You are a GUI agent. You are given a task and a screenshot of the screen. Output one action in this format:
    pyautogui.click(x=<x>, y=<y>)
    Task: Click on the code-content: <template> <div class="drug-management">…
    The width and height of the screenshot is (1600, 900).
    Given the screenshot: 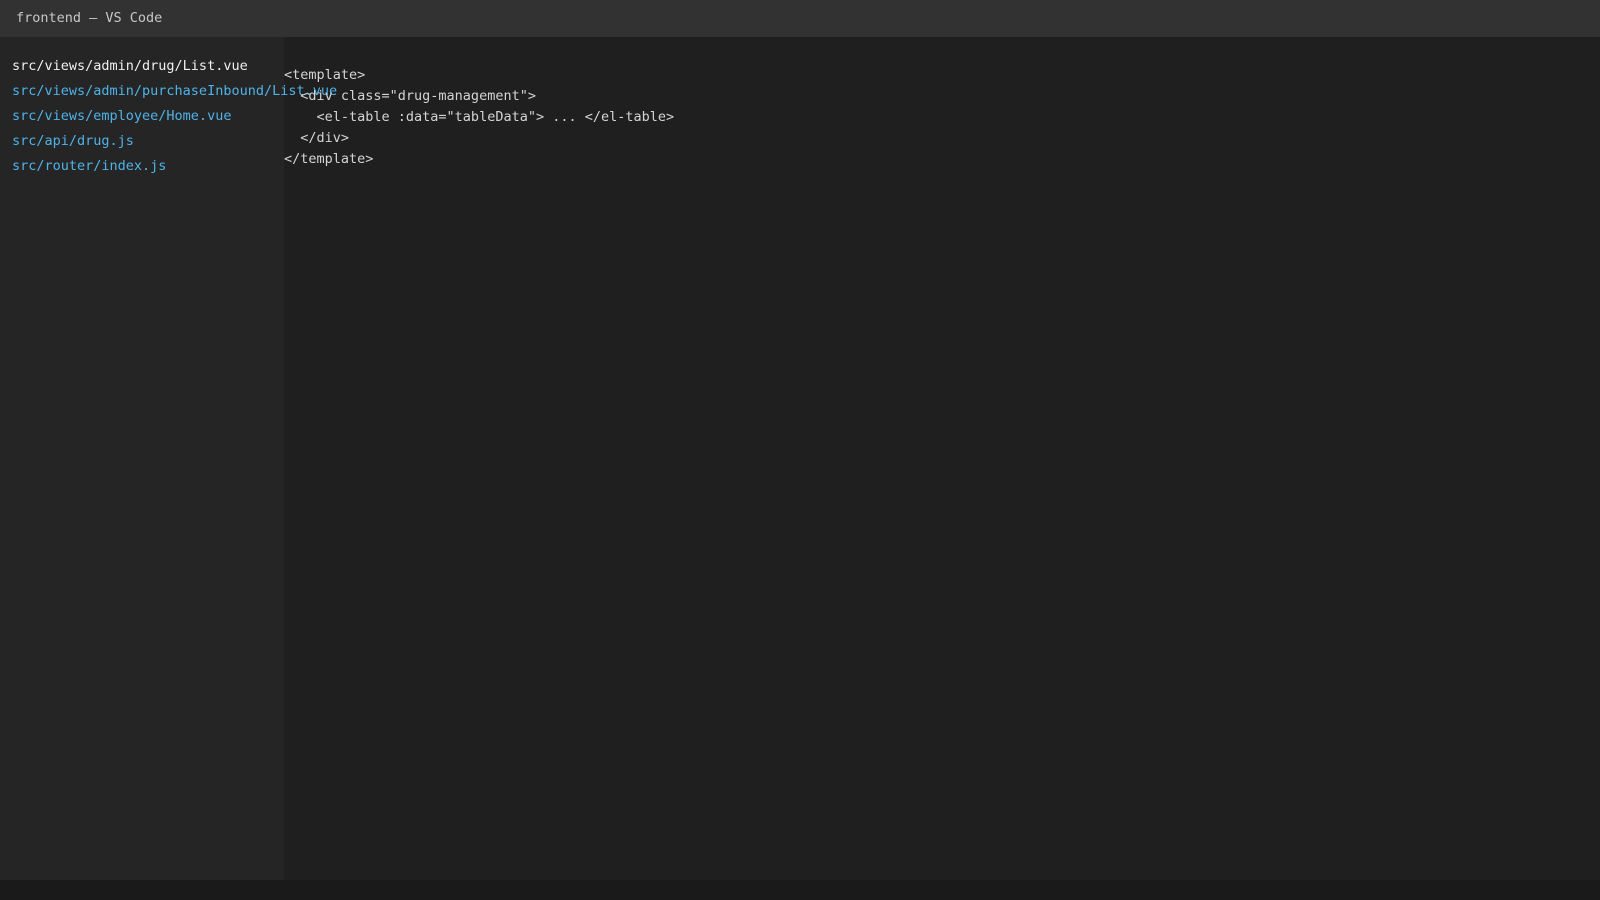 What is the action you would take?
    pyautogui.click(x=942, y=103)
    